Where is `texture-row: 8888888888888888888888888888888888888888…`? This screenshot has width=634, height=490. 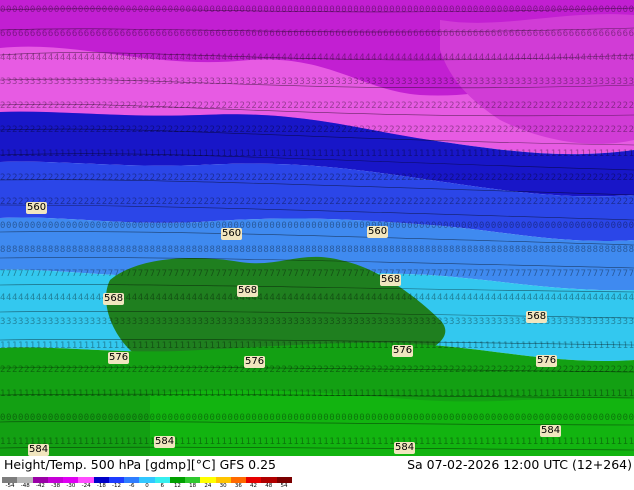 texture-row: 8888888888888888888888888888888888888888… is located at coordinates (317, 250).